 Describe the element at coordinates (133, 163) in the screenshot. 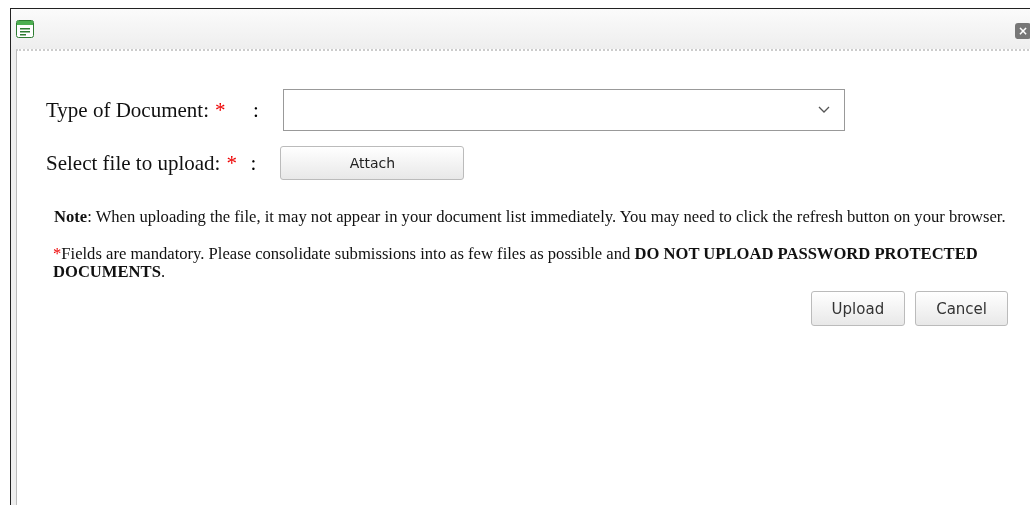

I see `field-label: Select file to upload:` at that location.